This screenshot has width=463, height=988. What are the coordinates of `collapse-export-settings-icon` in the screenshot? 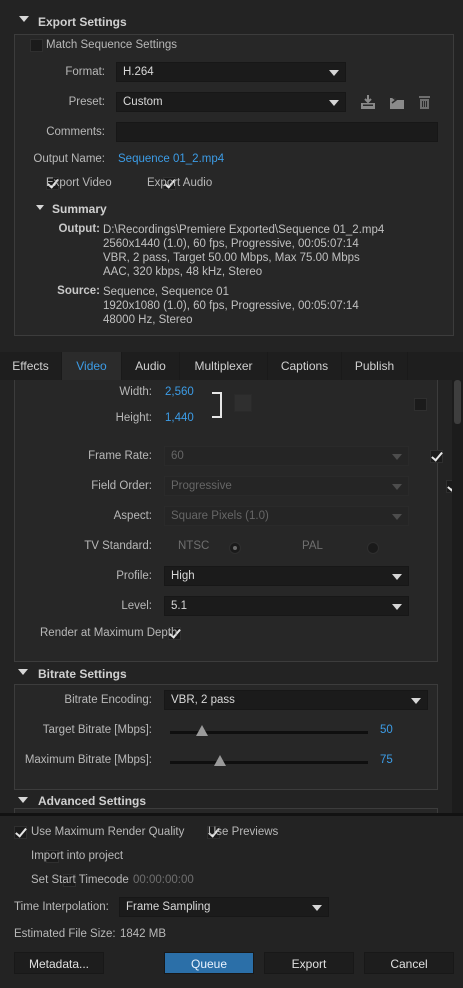 It's located at (24, 19).